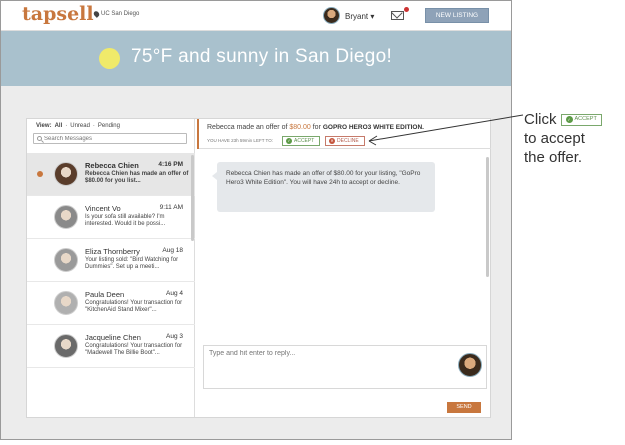  Describe the element at coordinates (109, 58) in the screenshot. I see `sun-icon` at that location.